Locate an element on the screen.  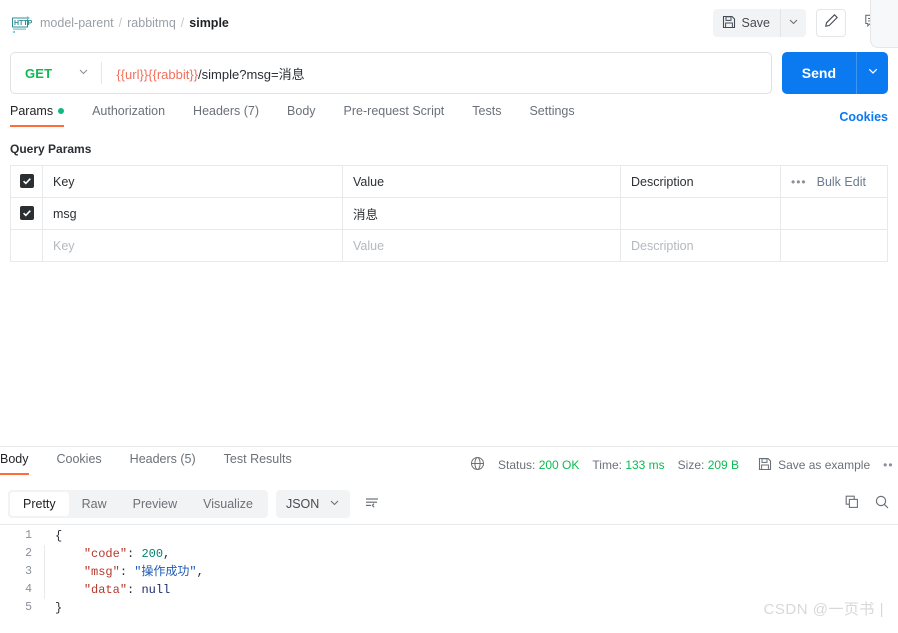
view-mode-raw: Raw is located at coordinates (94, 504).